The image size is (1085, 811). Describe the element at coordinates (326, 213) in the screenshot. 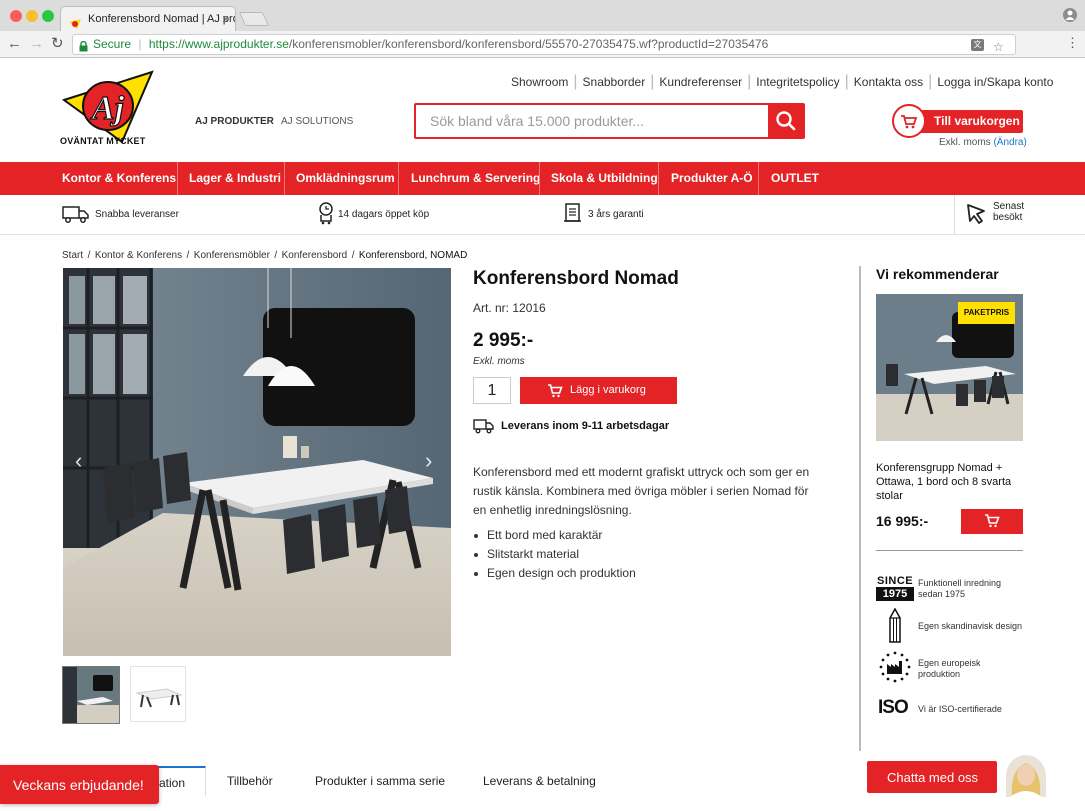

I see `return-icon` at that location.